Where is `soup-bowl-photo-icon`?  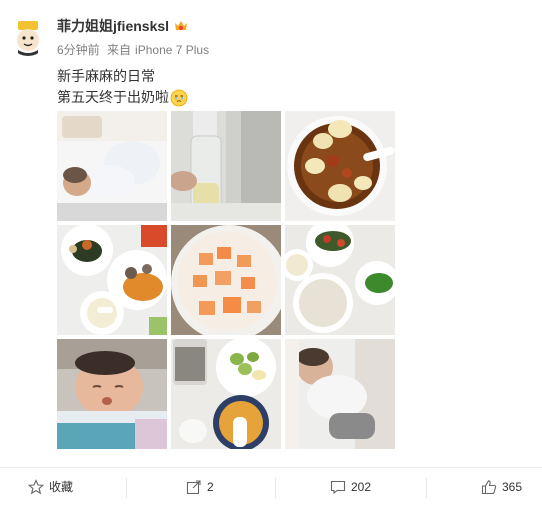 soup-bowl-photo-icon is located at coordinates (340, 166).